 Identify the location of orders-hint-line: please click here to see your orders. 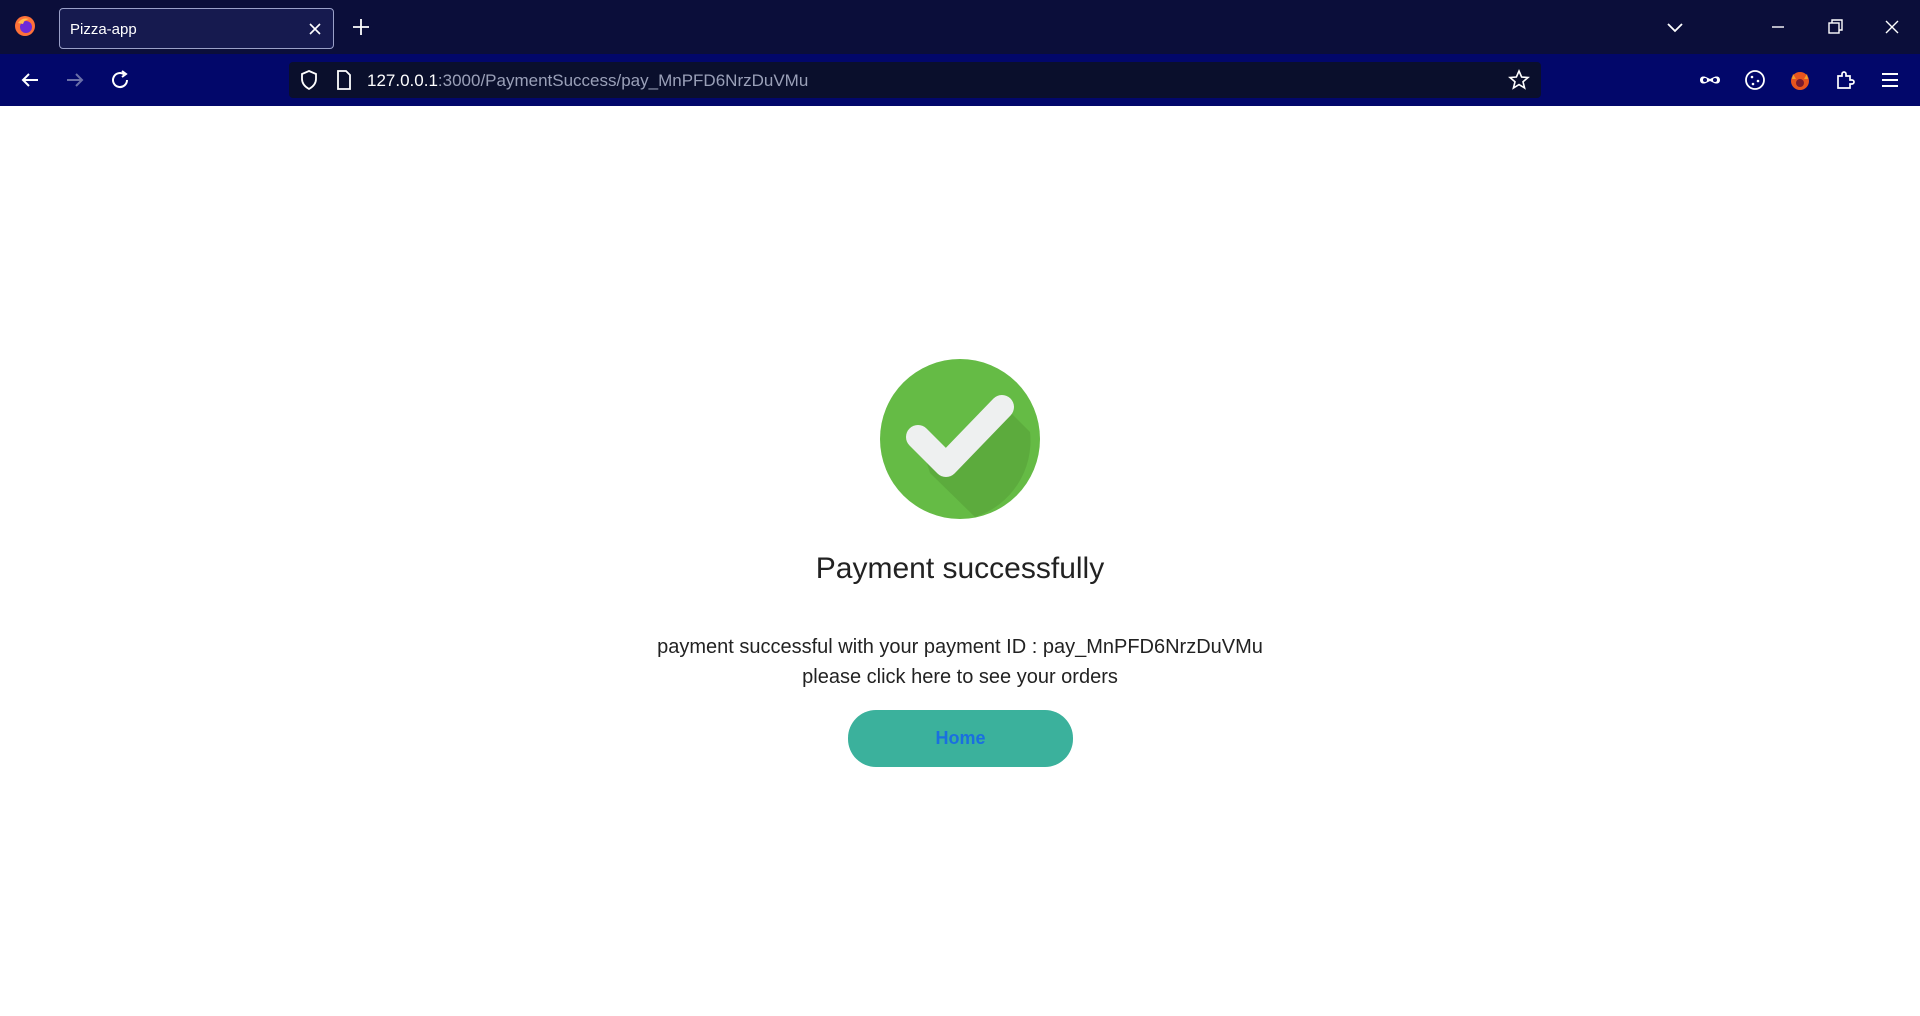
(960, 677).